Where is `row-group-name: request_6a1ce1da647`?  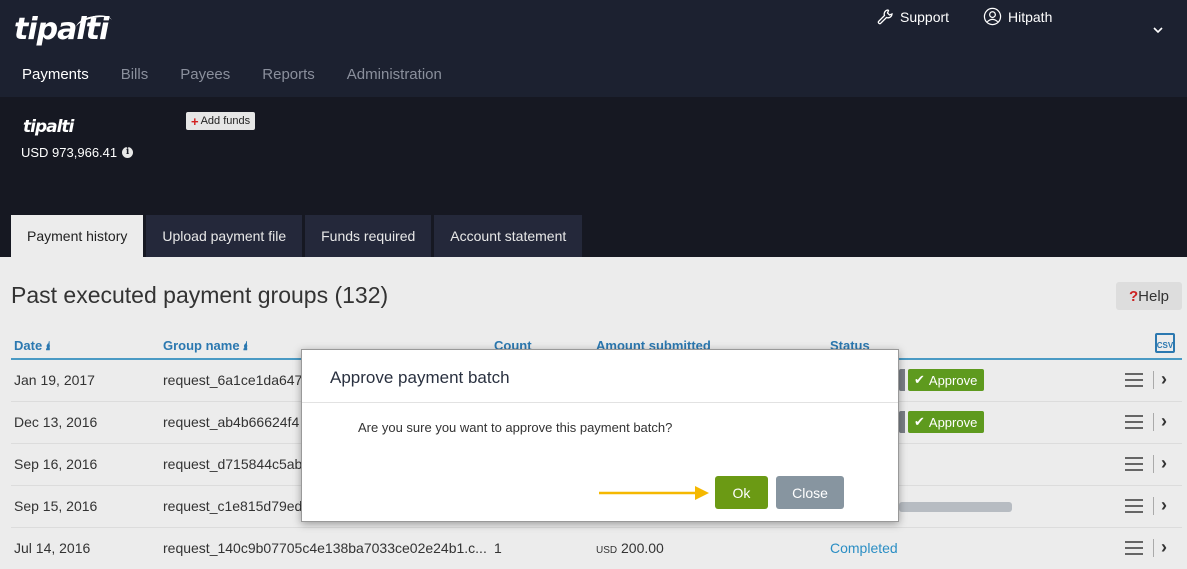 row-group-name: request_6a1ce1da647 is located at coordinates (232, 380).